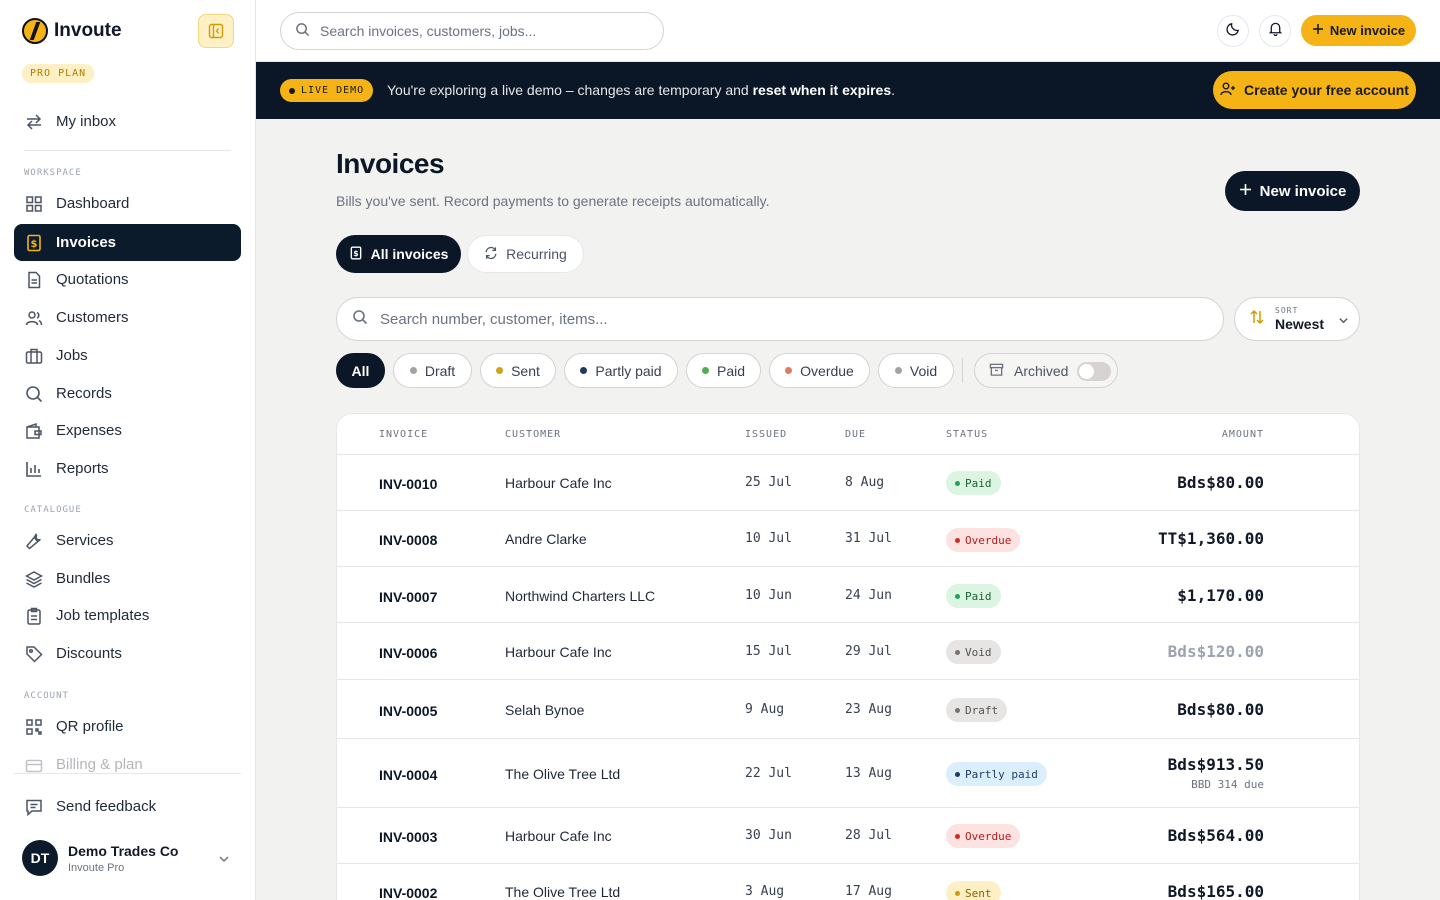 The image size is (1440, 900). Describe the element at coordinates (127, 540) in the screenshot. I see `sidebar-item-services: Services` at that location.